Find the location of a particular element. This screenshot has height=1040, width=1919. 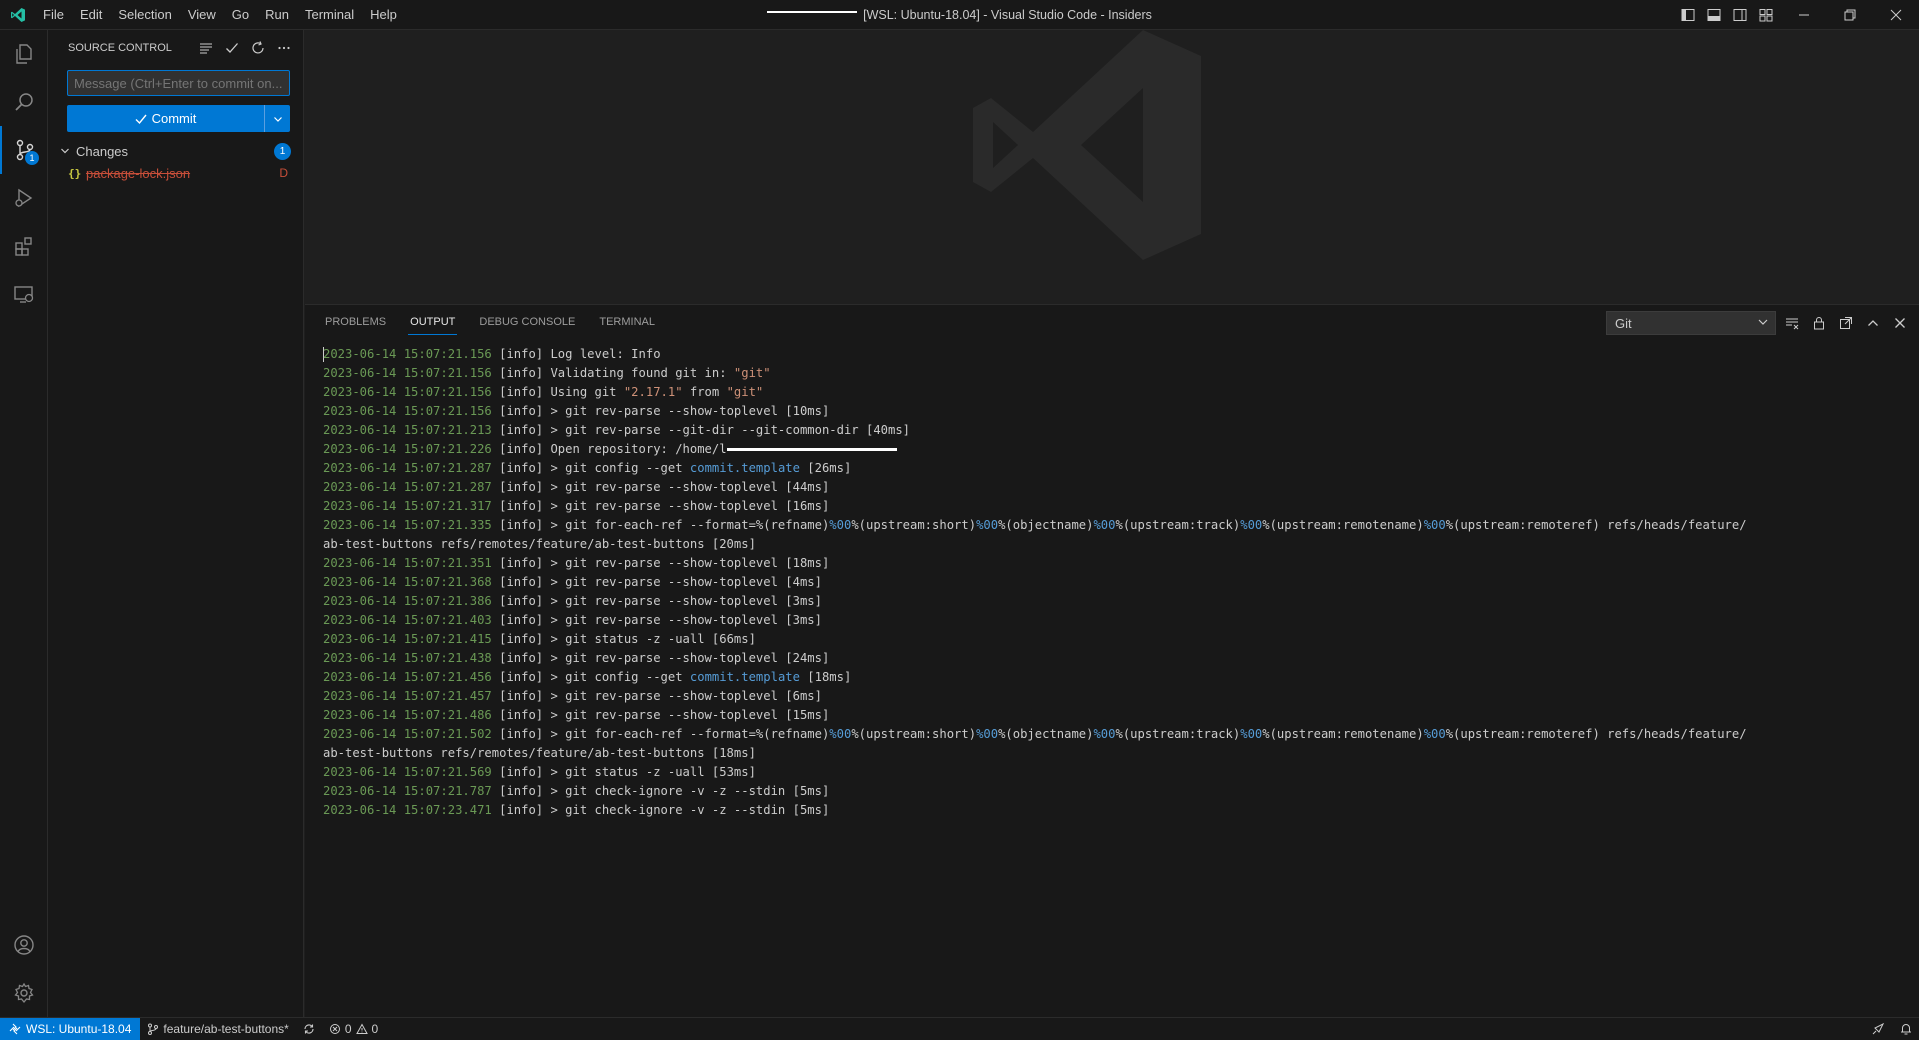

source-control-icon: 1 is located at coordinates (24, 150).